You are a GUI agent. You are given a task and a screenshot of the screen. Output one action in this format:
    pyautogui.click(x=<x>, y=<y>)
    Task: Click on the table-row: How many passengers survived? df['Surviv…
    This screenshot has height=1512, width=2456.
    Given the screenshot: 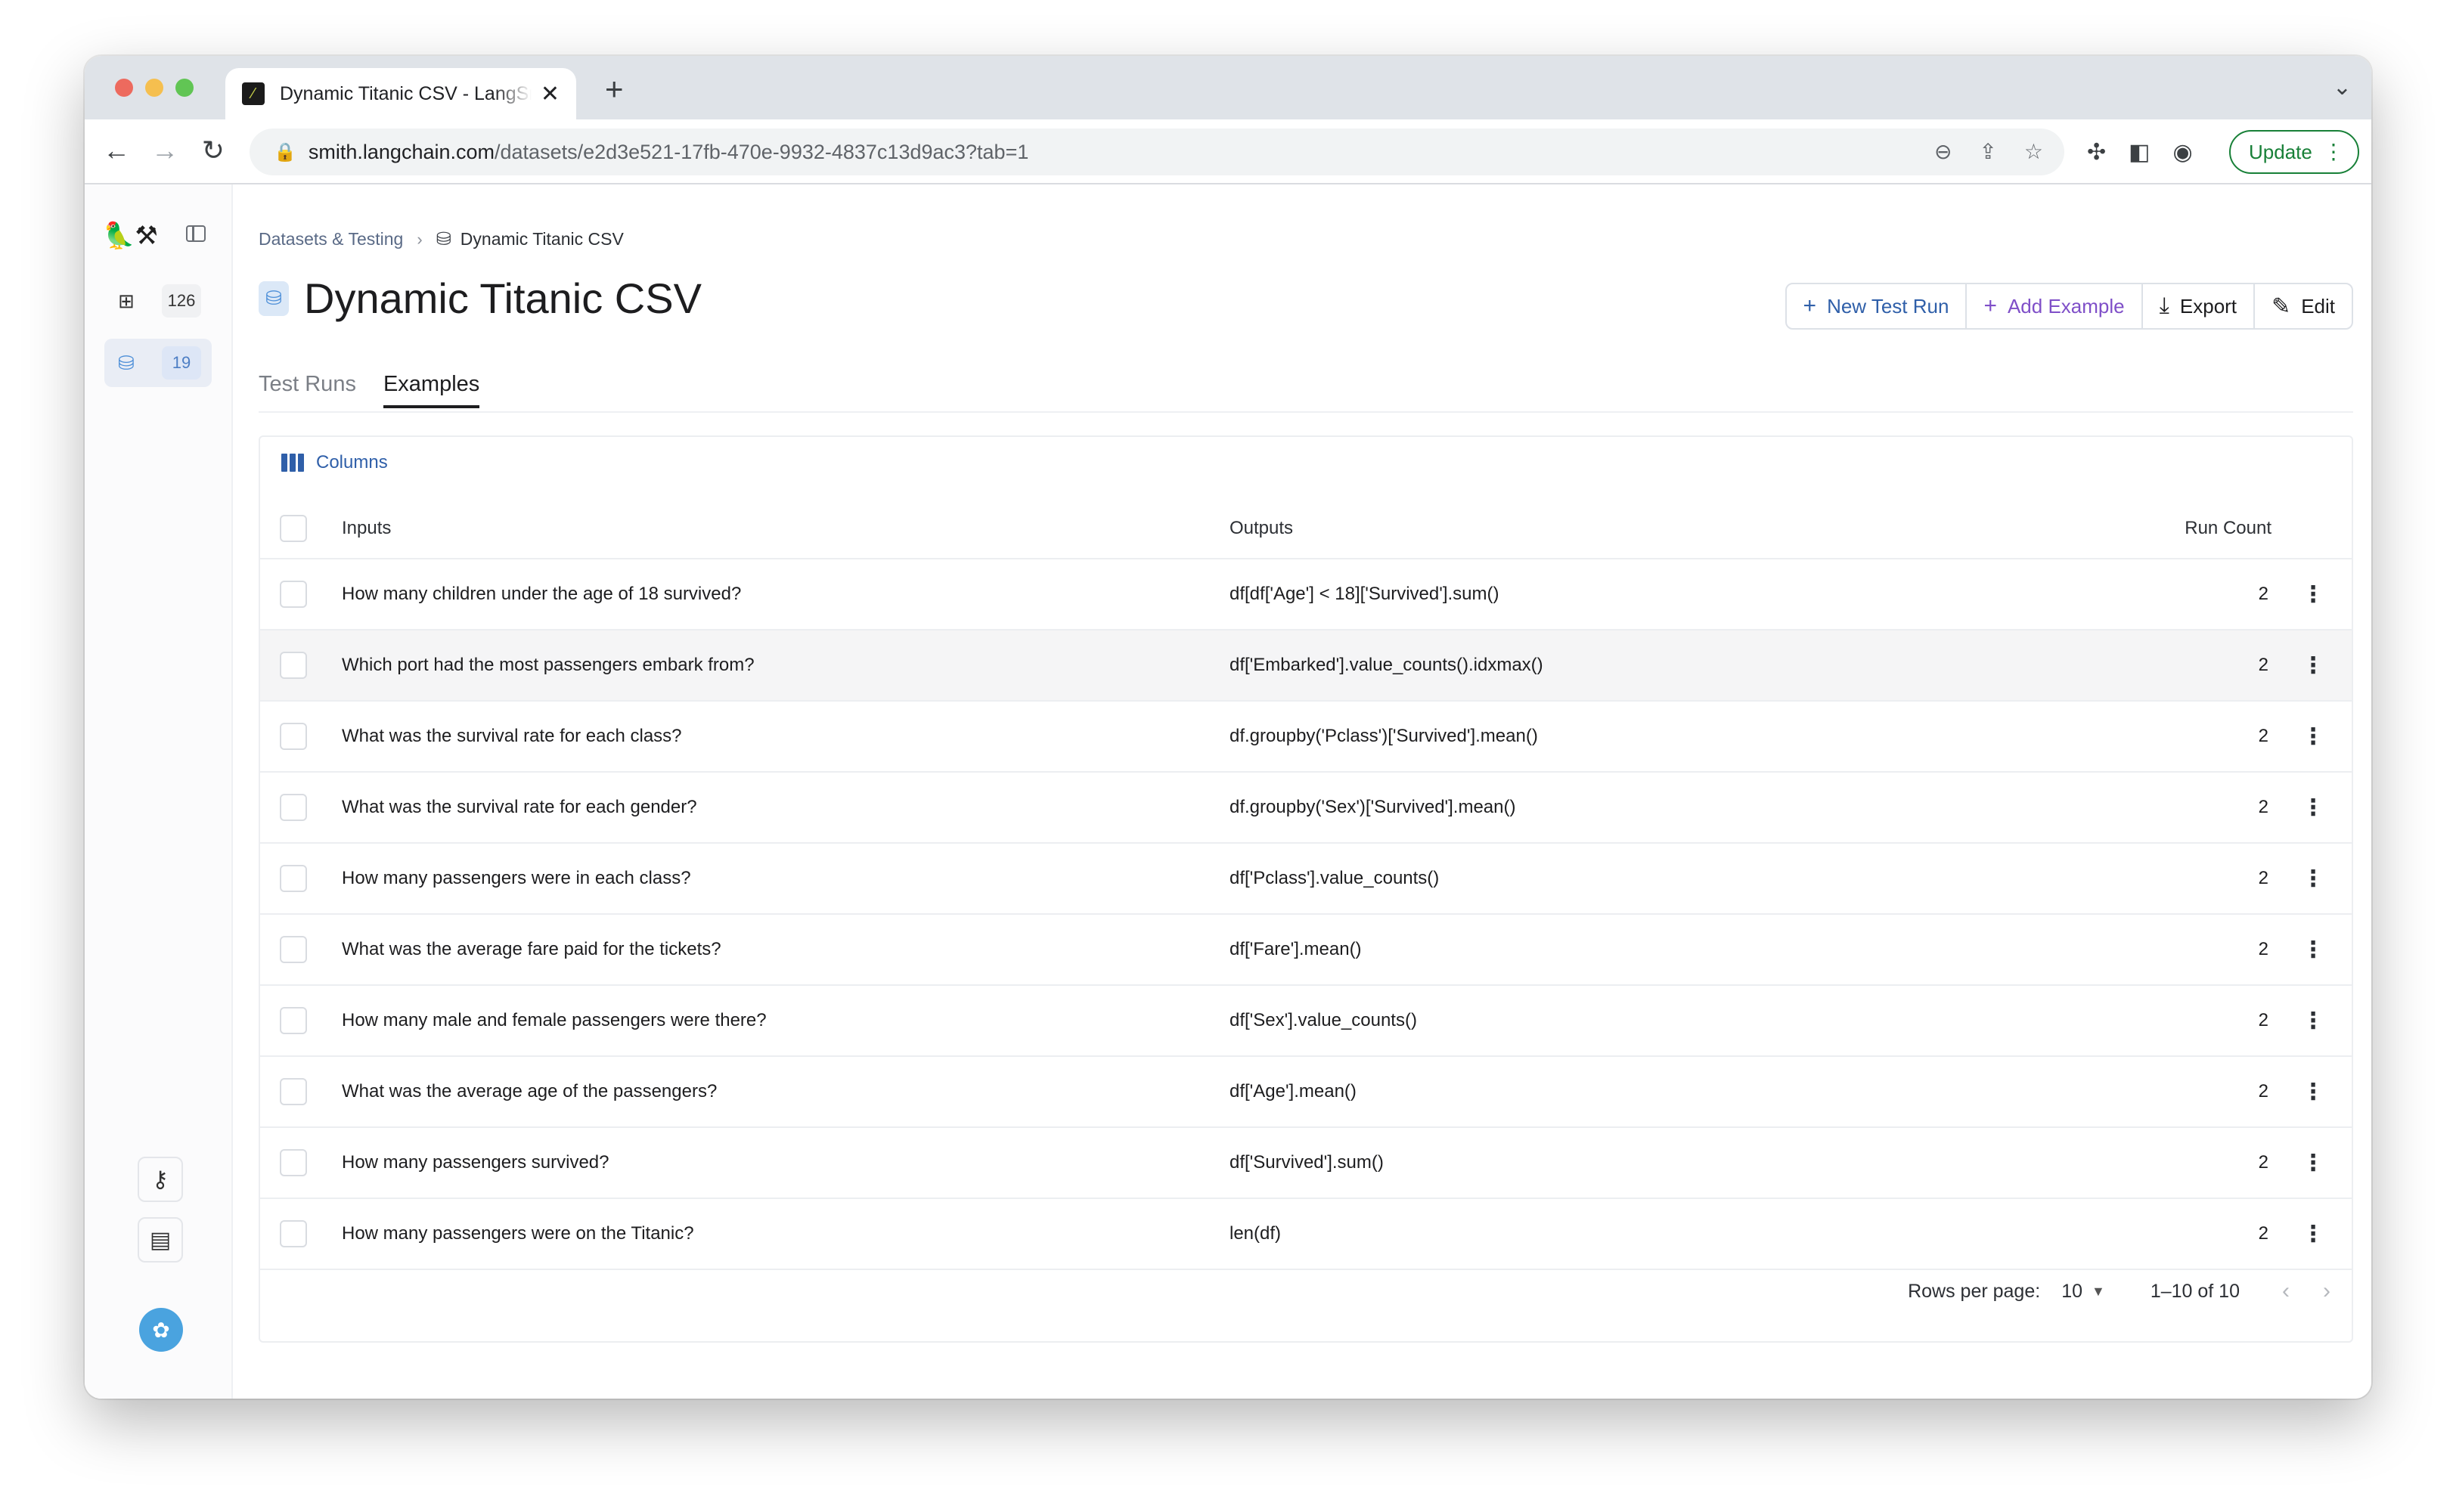 What is the action you would take?
    pyautogui.click(x=1306, y=1164)
    